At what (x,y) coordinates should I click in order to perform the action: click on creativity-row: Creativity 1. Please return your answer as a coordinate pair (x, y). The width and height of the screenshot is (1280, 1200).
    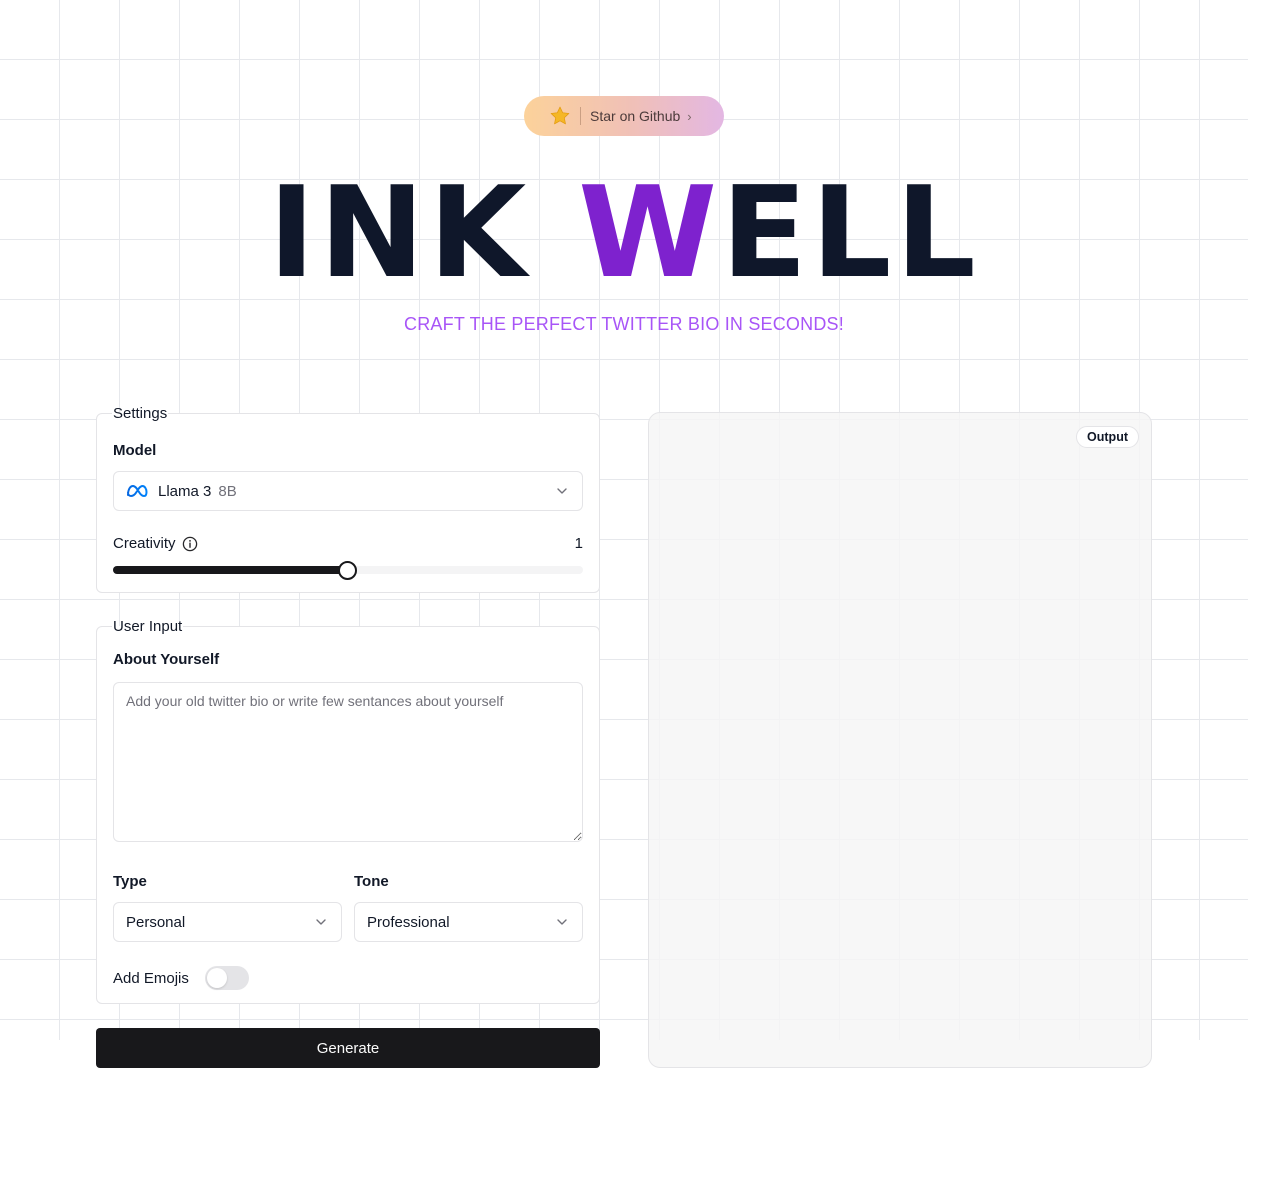
    Looking at the image, I should click on (348, 543).